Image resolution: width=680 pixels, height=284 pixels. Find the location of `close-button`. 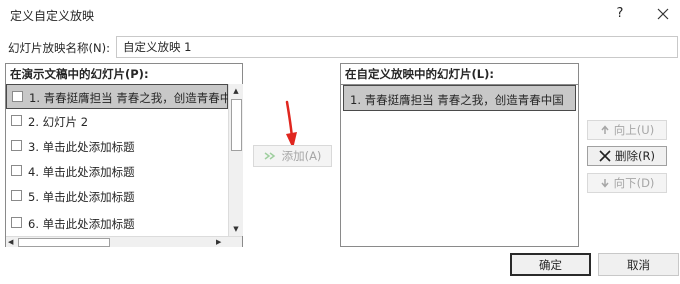

close-button is located at coordinates (663, 14).